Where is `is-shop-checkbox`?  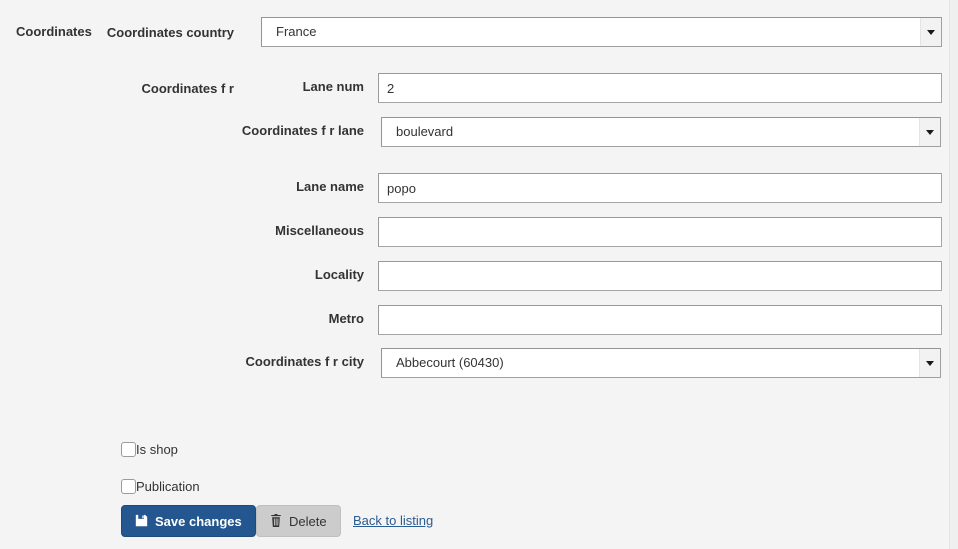
is-shop-checkbox is located at coordinates (128, 449).